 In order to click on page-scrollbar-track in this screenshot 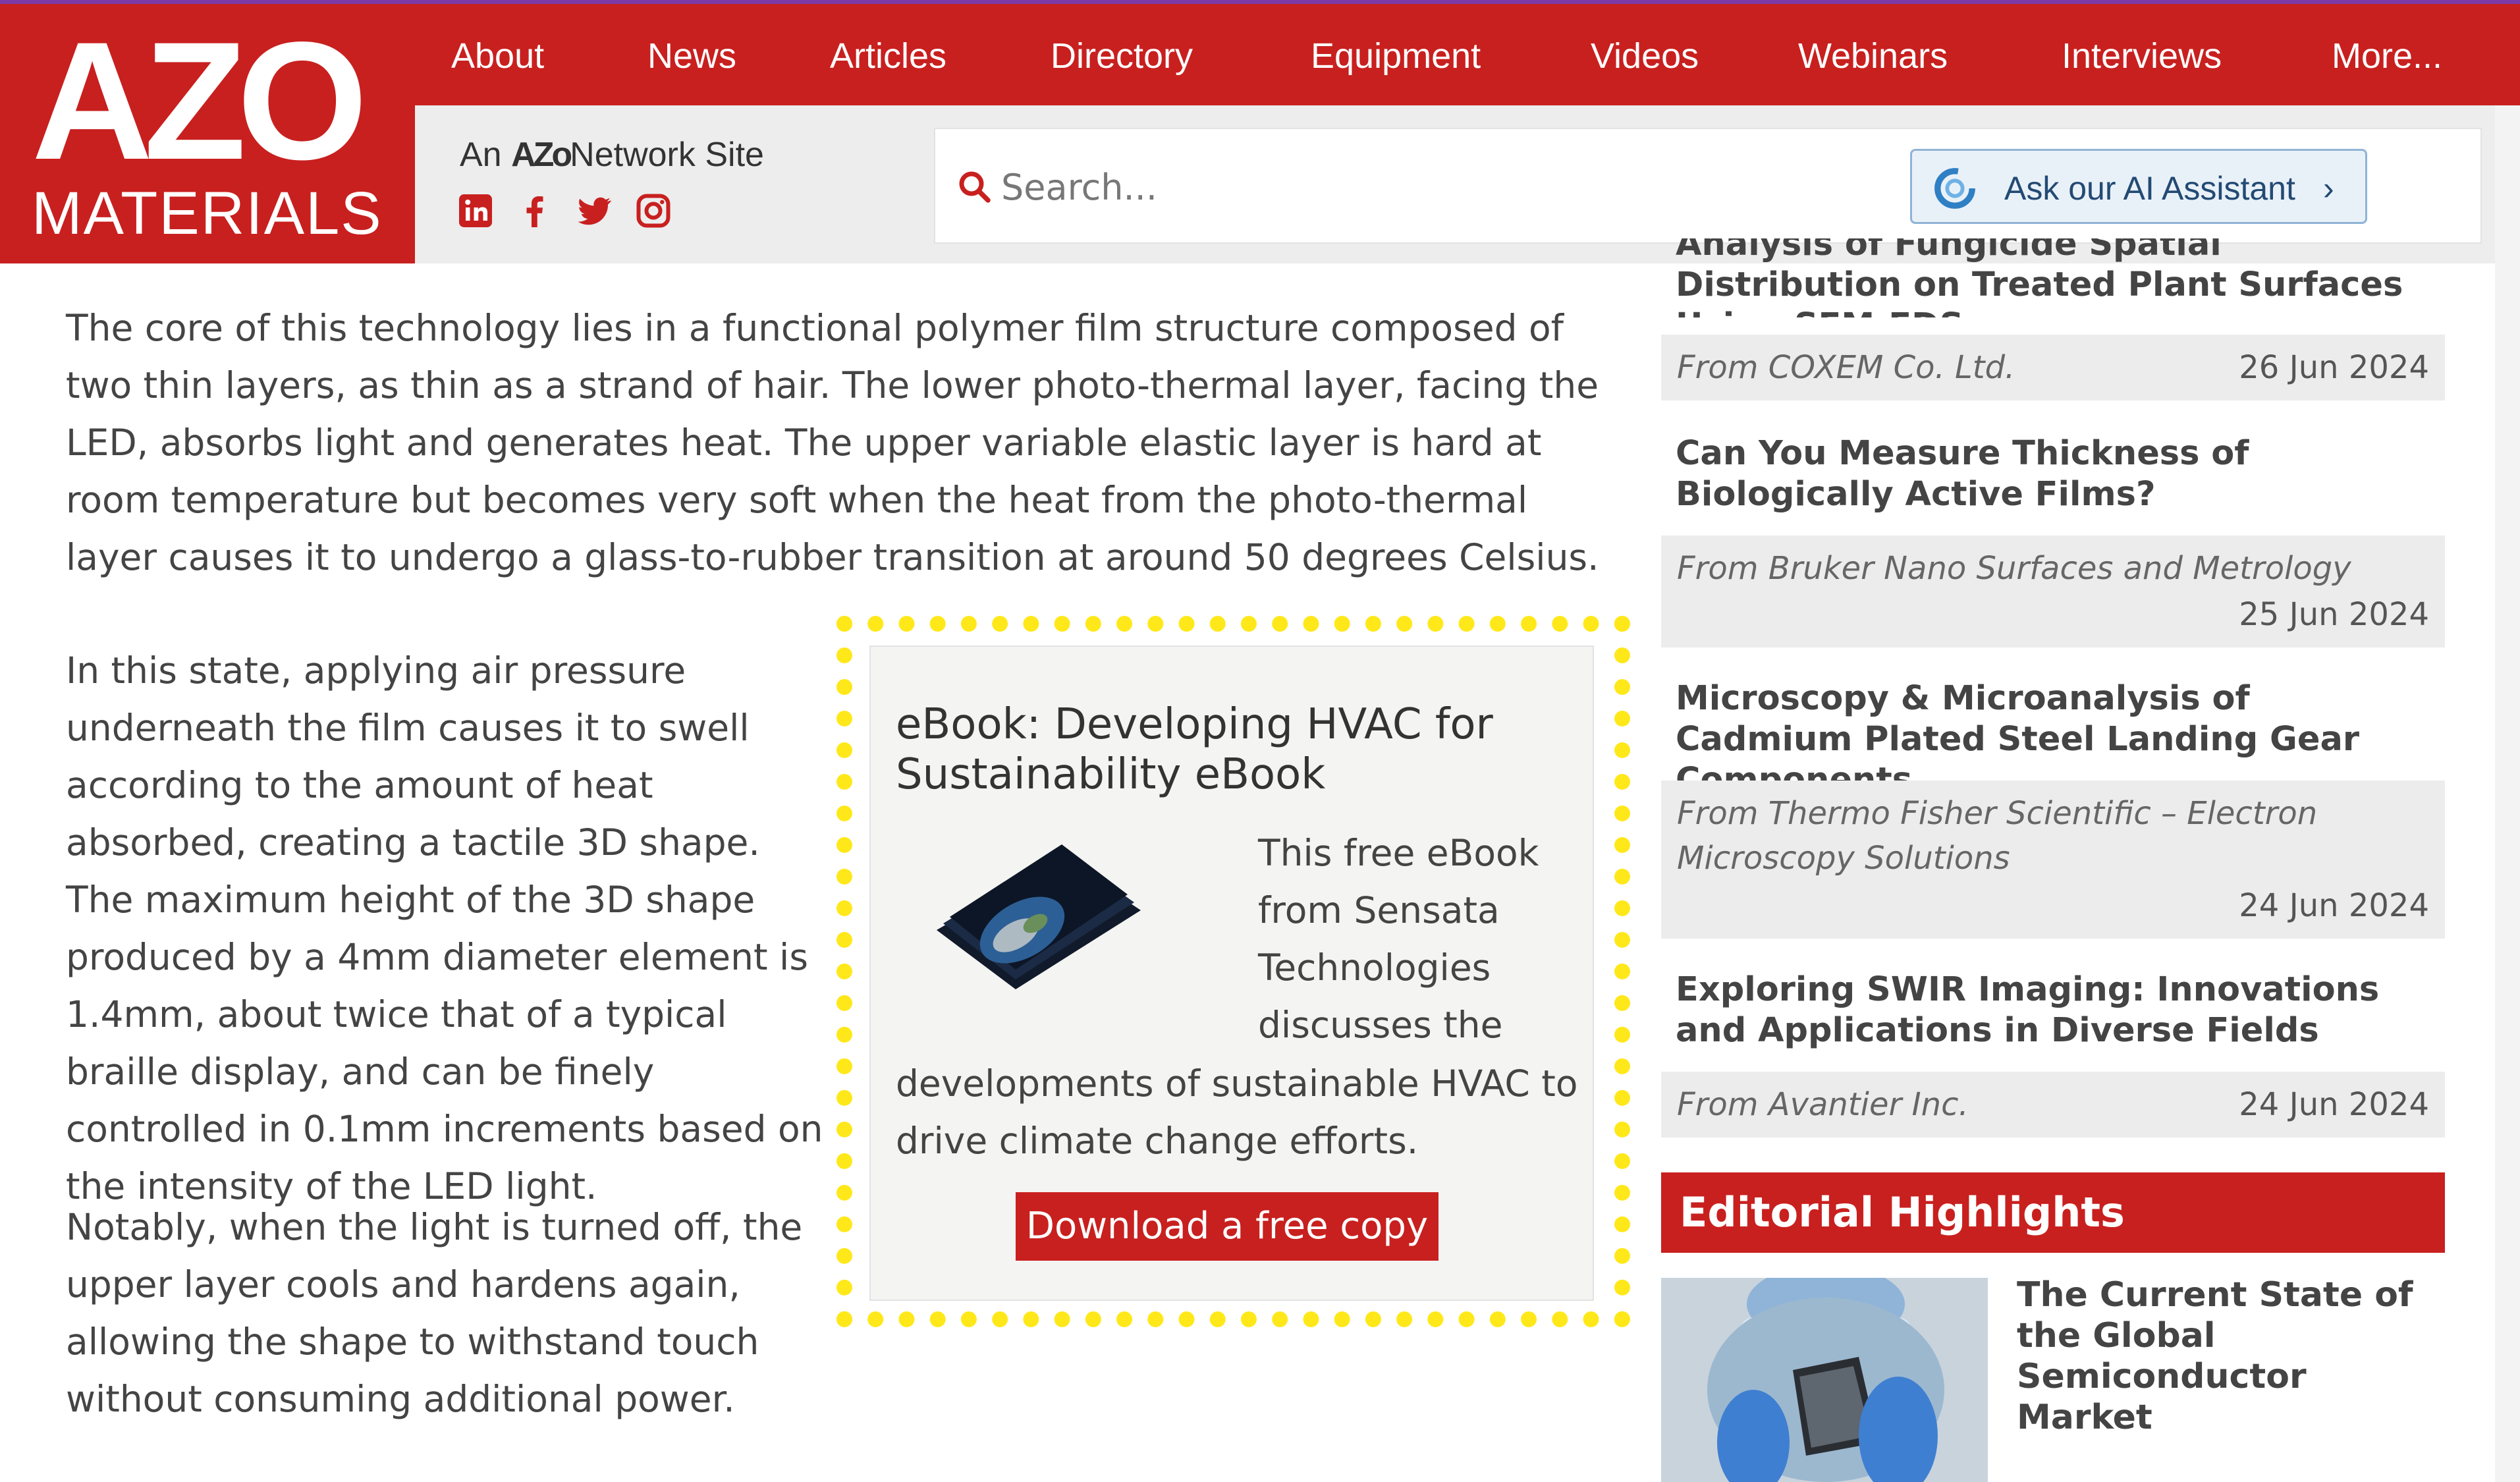, I will do `click(2507, 793)`.